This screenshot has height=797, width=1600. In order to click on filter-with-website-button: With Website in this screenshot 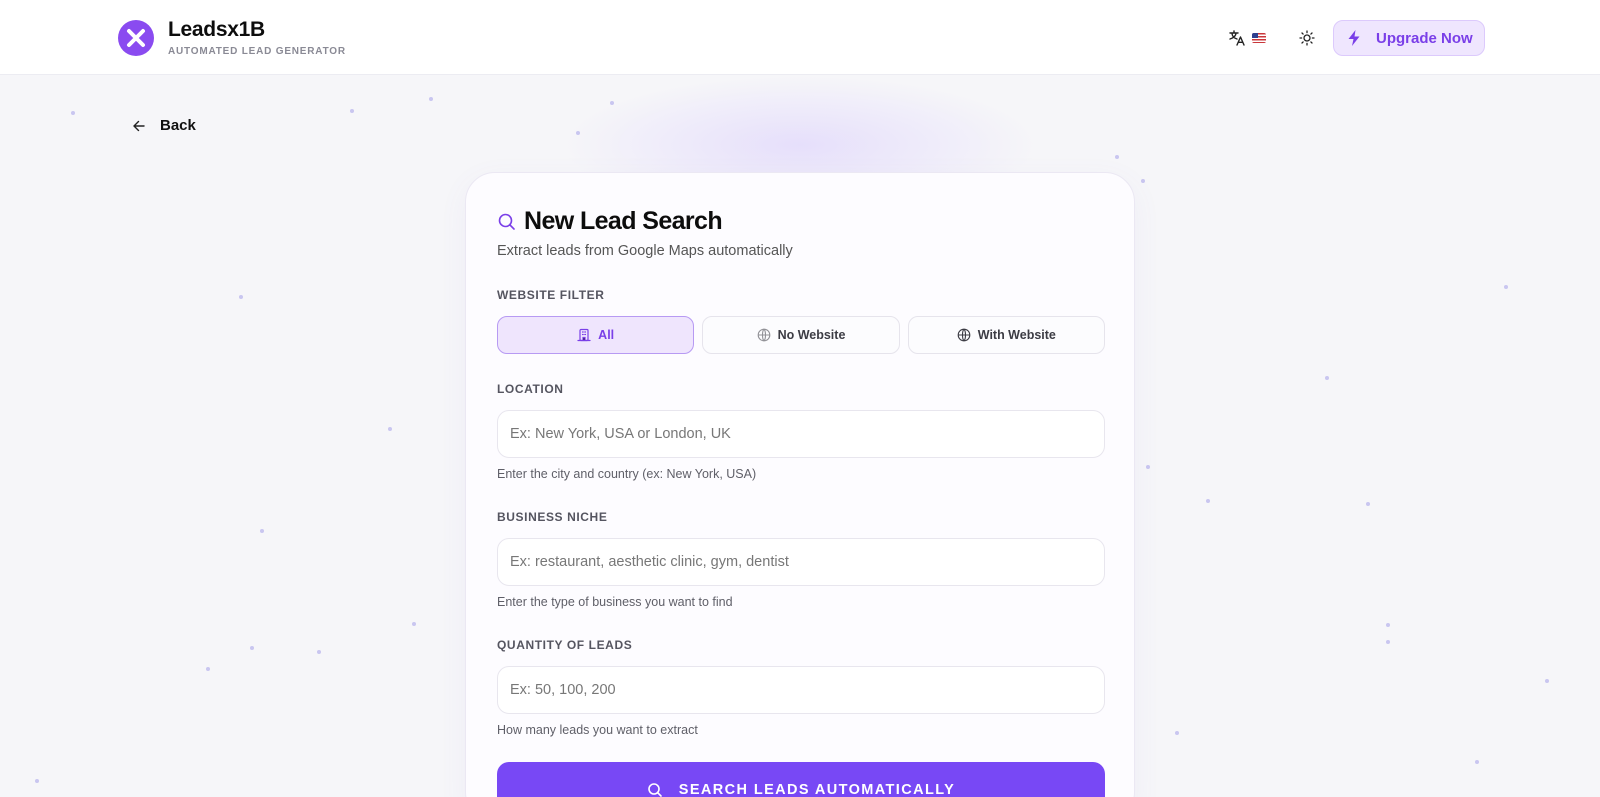, I will do `click(1006, 335)`.